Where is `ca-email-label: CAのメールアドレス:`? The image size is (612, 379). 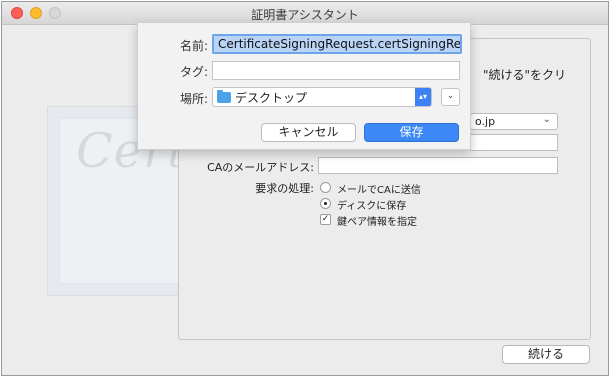 ca-email-label: CAのメールアドレス: is located at coordinates (260, 167).